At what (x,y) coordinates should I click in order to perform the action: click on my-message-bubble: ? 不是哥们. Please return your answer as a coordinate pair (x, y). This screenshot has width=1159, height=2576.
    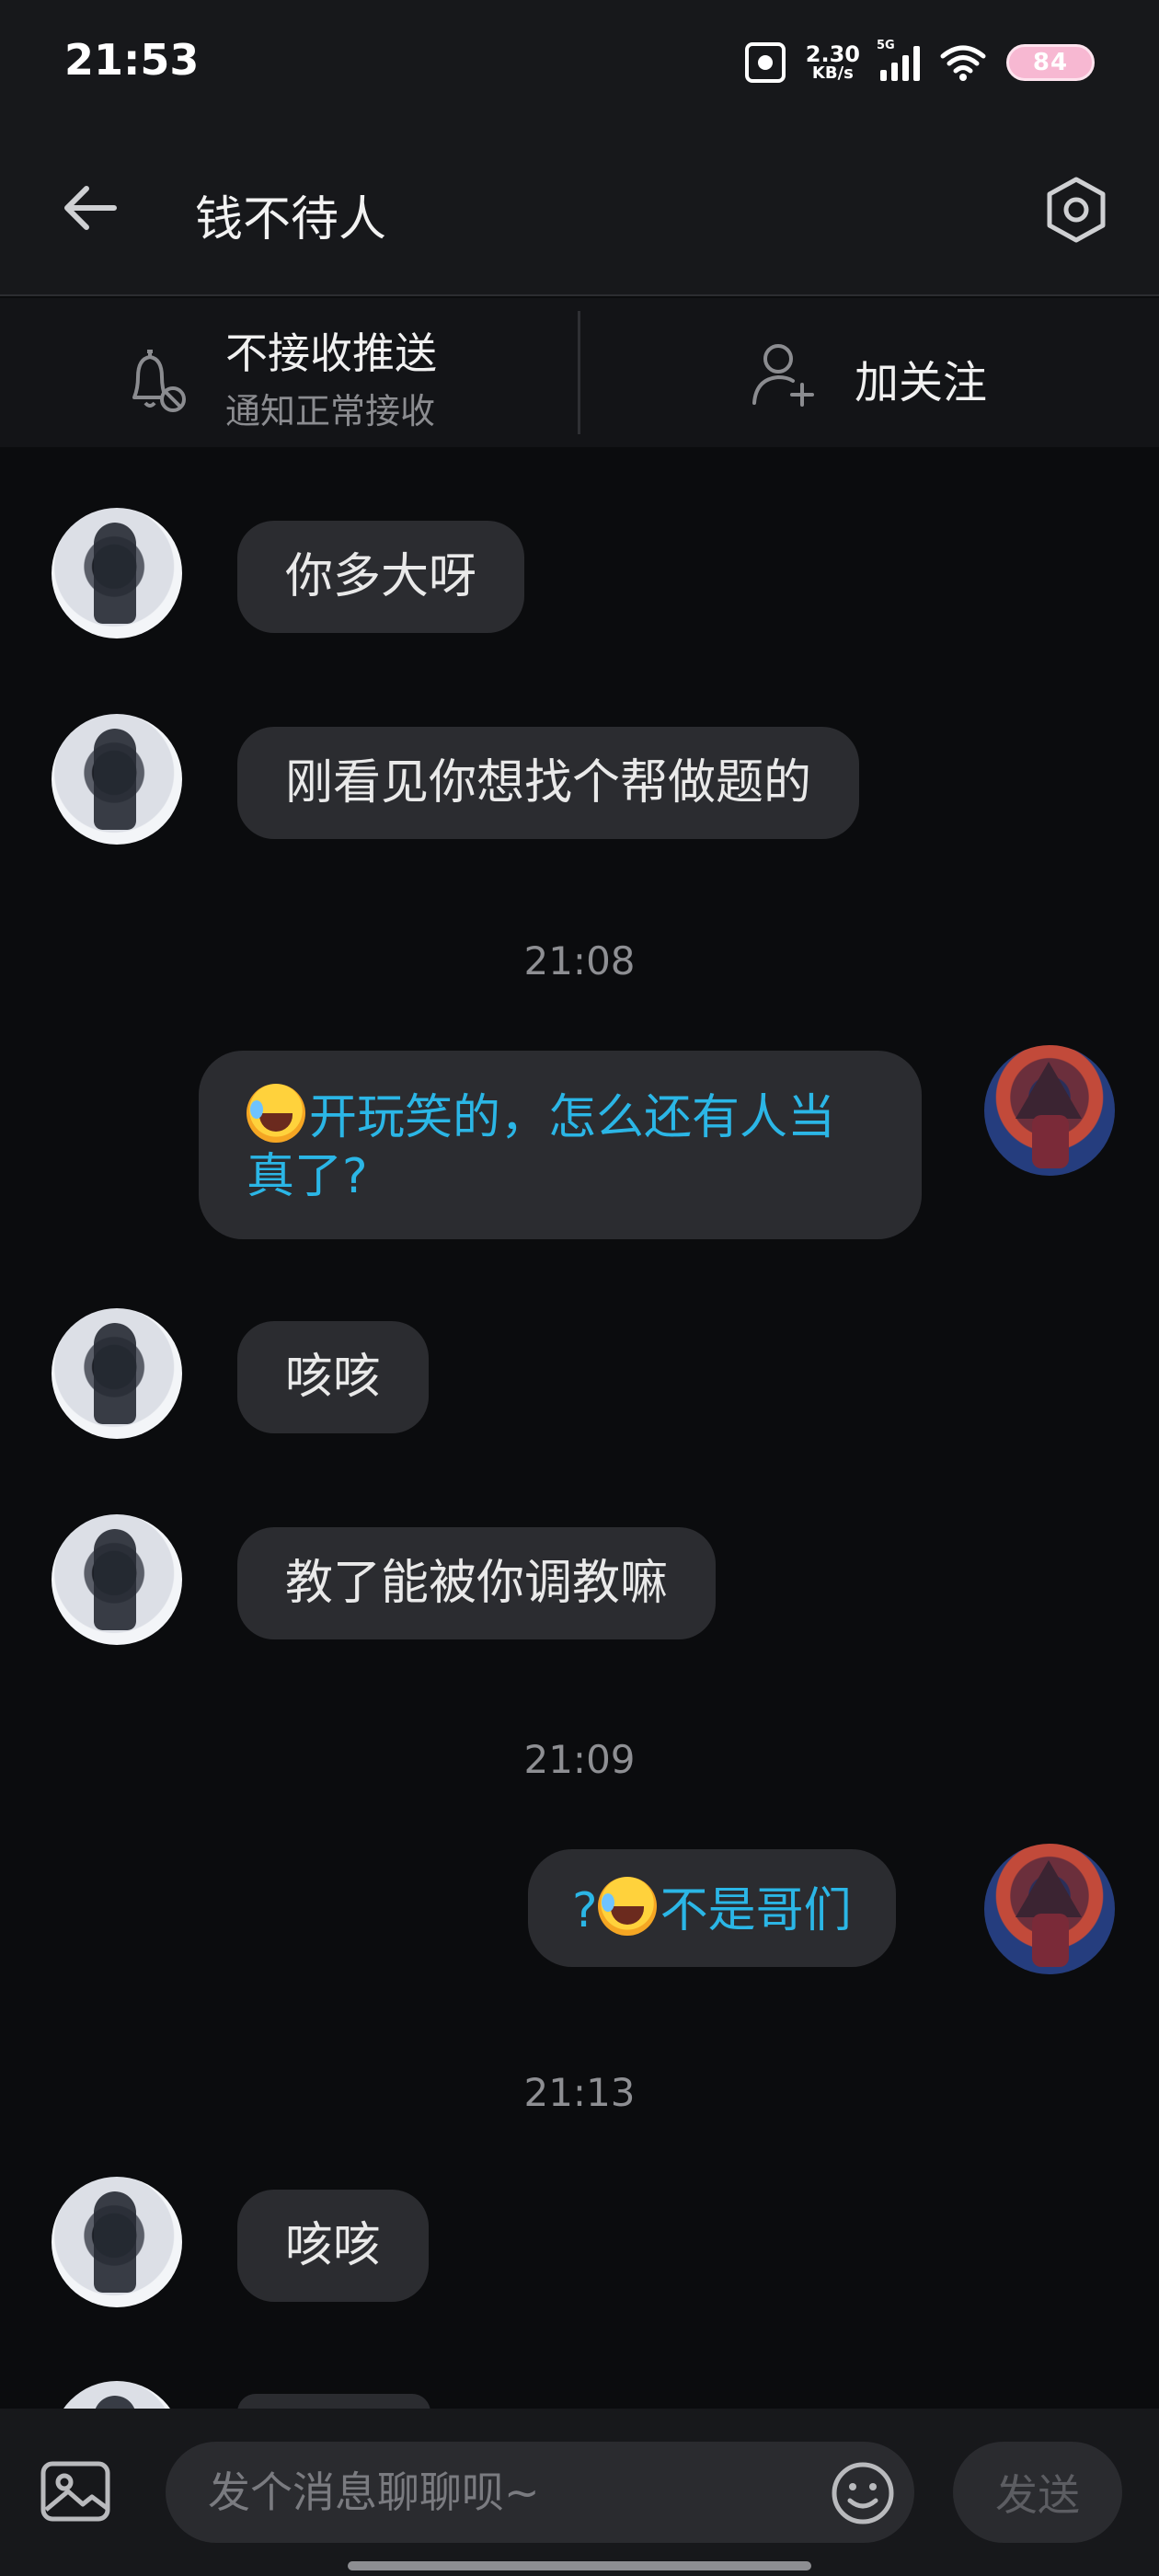
    Looking at the image, I should click on (712, 1908).